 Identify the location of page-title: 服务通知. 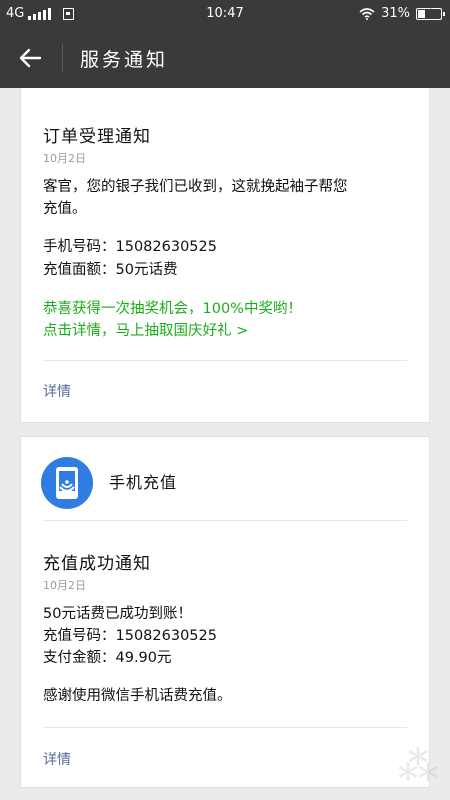
(124, 60).